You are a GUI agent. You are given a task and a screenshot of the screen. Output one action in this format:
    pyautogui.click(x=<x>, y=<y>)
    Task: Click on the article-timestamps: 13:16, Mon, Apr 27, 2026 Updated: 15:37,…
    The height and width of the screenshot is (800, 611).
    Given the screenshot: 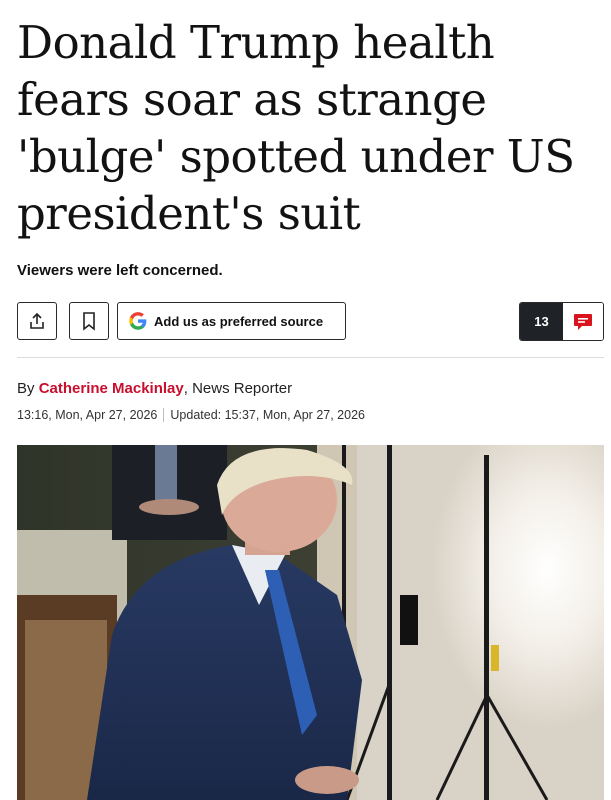 What is the action you would take?
    pyautogui.click(x=191, y=415)
    